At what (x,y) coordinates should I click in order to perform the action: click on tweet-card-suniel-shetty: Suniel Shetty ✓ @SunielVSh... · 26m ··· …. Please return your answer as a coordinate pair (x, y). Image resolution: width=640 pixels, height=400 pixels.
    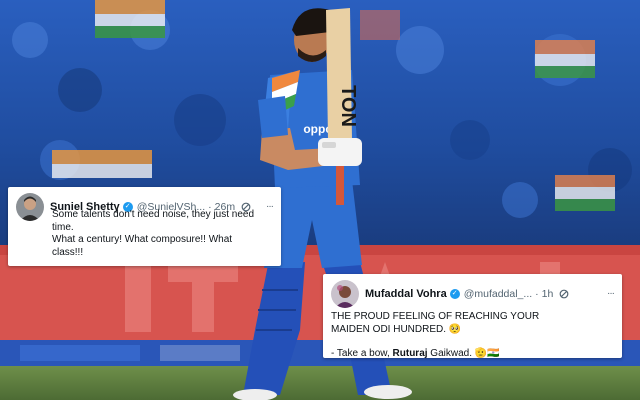
    Looking at the image, I should click on (144, 226).